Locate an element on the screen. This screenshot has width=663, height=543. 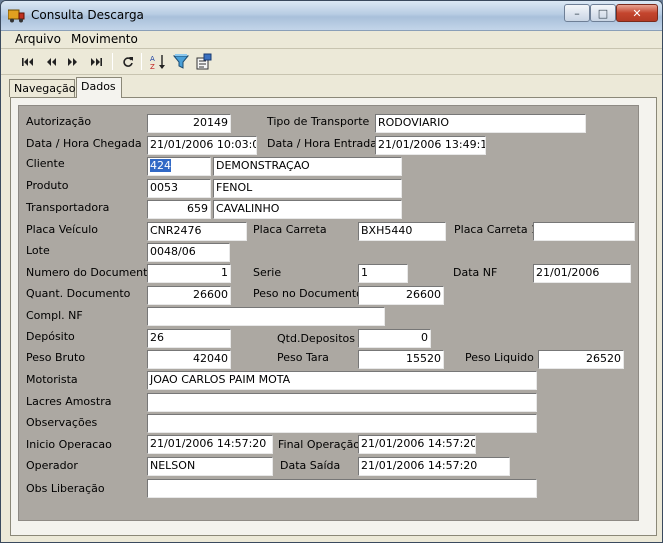
next-icon is located at coordinates (73, 62).